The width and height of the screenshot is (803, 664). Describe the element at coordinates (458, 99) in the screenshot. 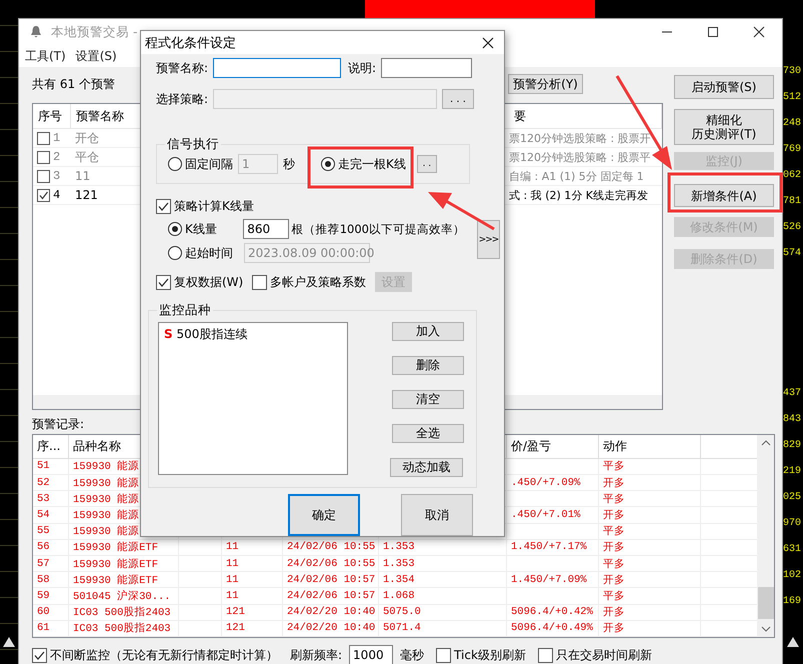

I see `browse-button: . . .` at that location.